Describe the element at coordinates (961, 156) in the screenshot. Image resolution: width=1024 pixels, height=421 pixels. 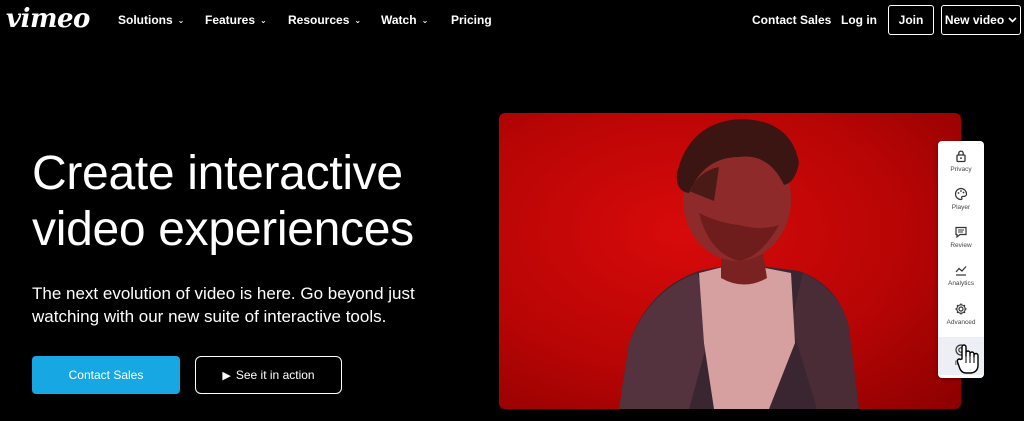
I see `lock-icon` at that location.